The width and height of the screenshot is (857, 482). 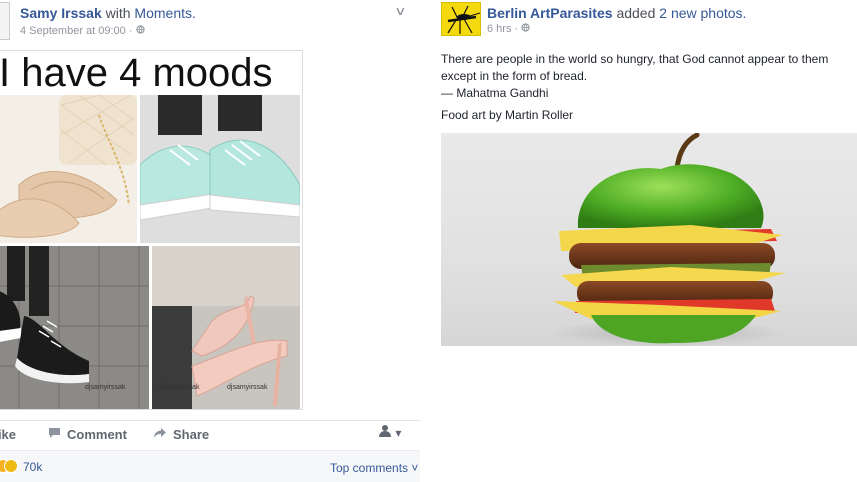 I want to click on post-header: Samy Irssak with Moments., so click(x=108, y=13).